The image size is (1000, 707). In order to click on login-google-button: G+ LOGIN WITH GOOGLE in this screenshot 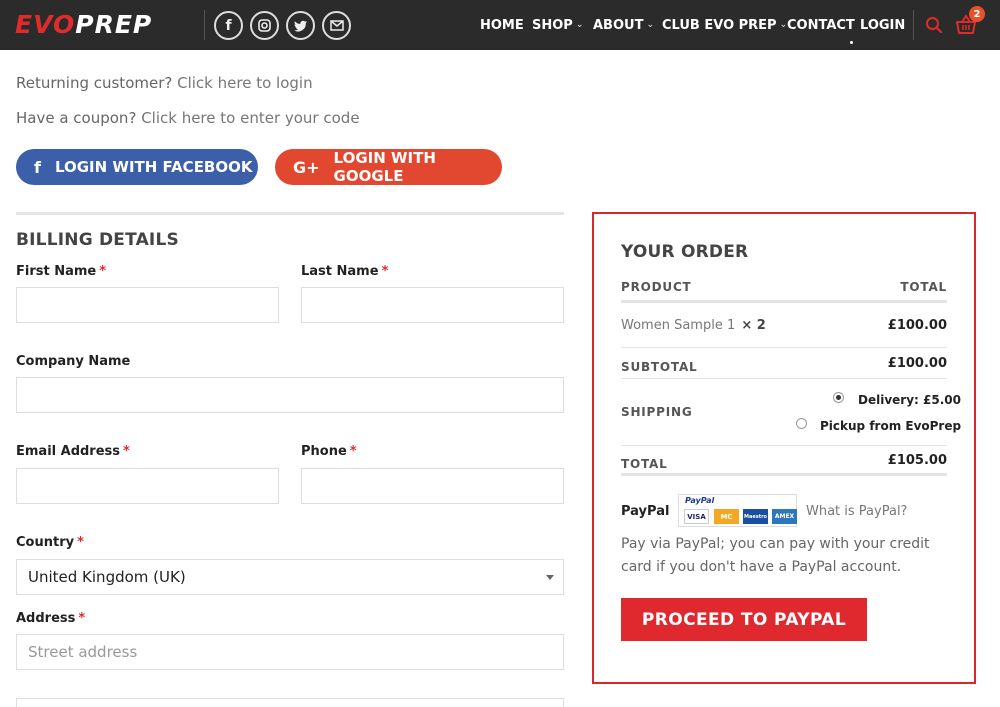, I will do `click(388, 167)`.